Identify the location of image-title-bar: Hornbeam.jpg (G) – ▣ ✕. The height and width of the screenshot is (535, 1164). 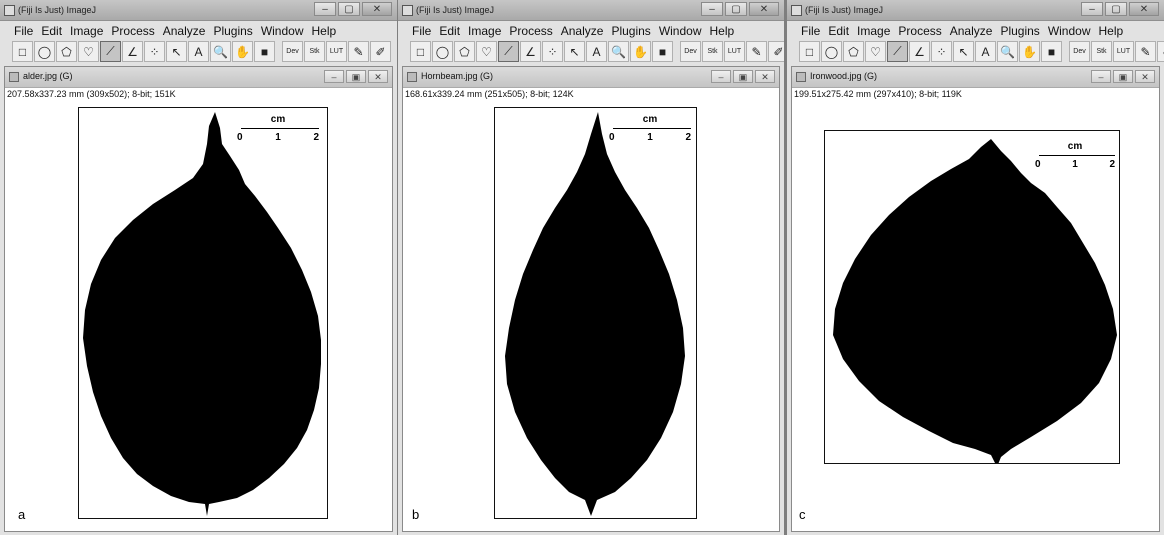
(591, 77).